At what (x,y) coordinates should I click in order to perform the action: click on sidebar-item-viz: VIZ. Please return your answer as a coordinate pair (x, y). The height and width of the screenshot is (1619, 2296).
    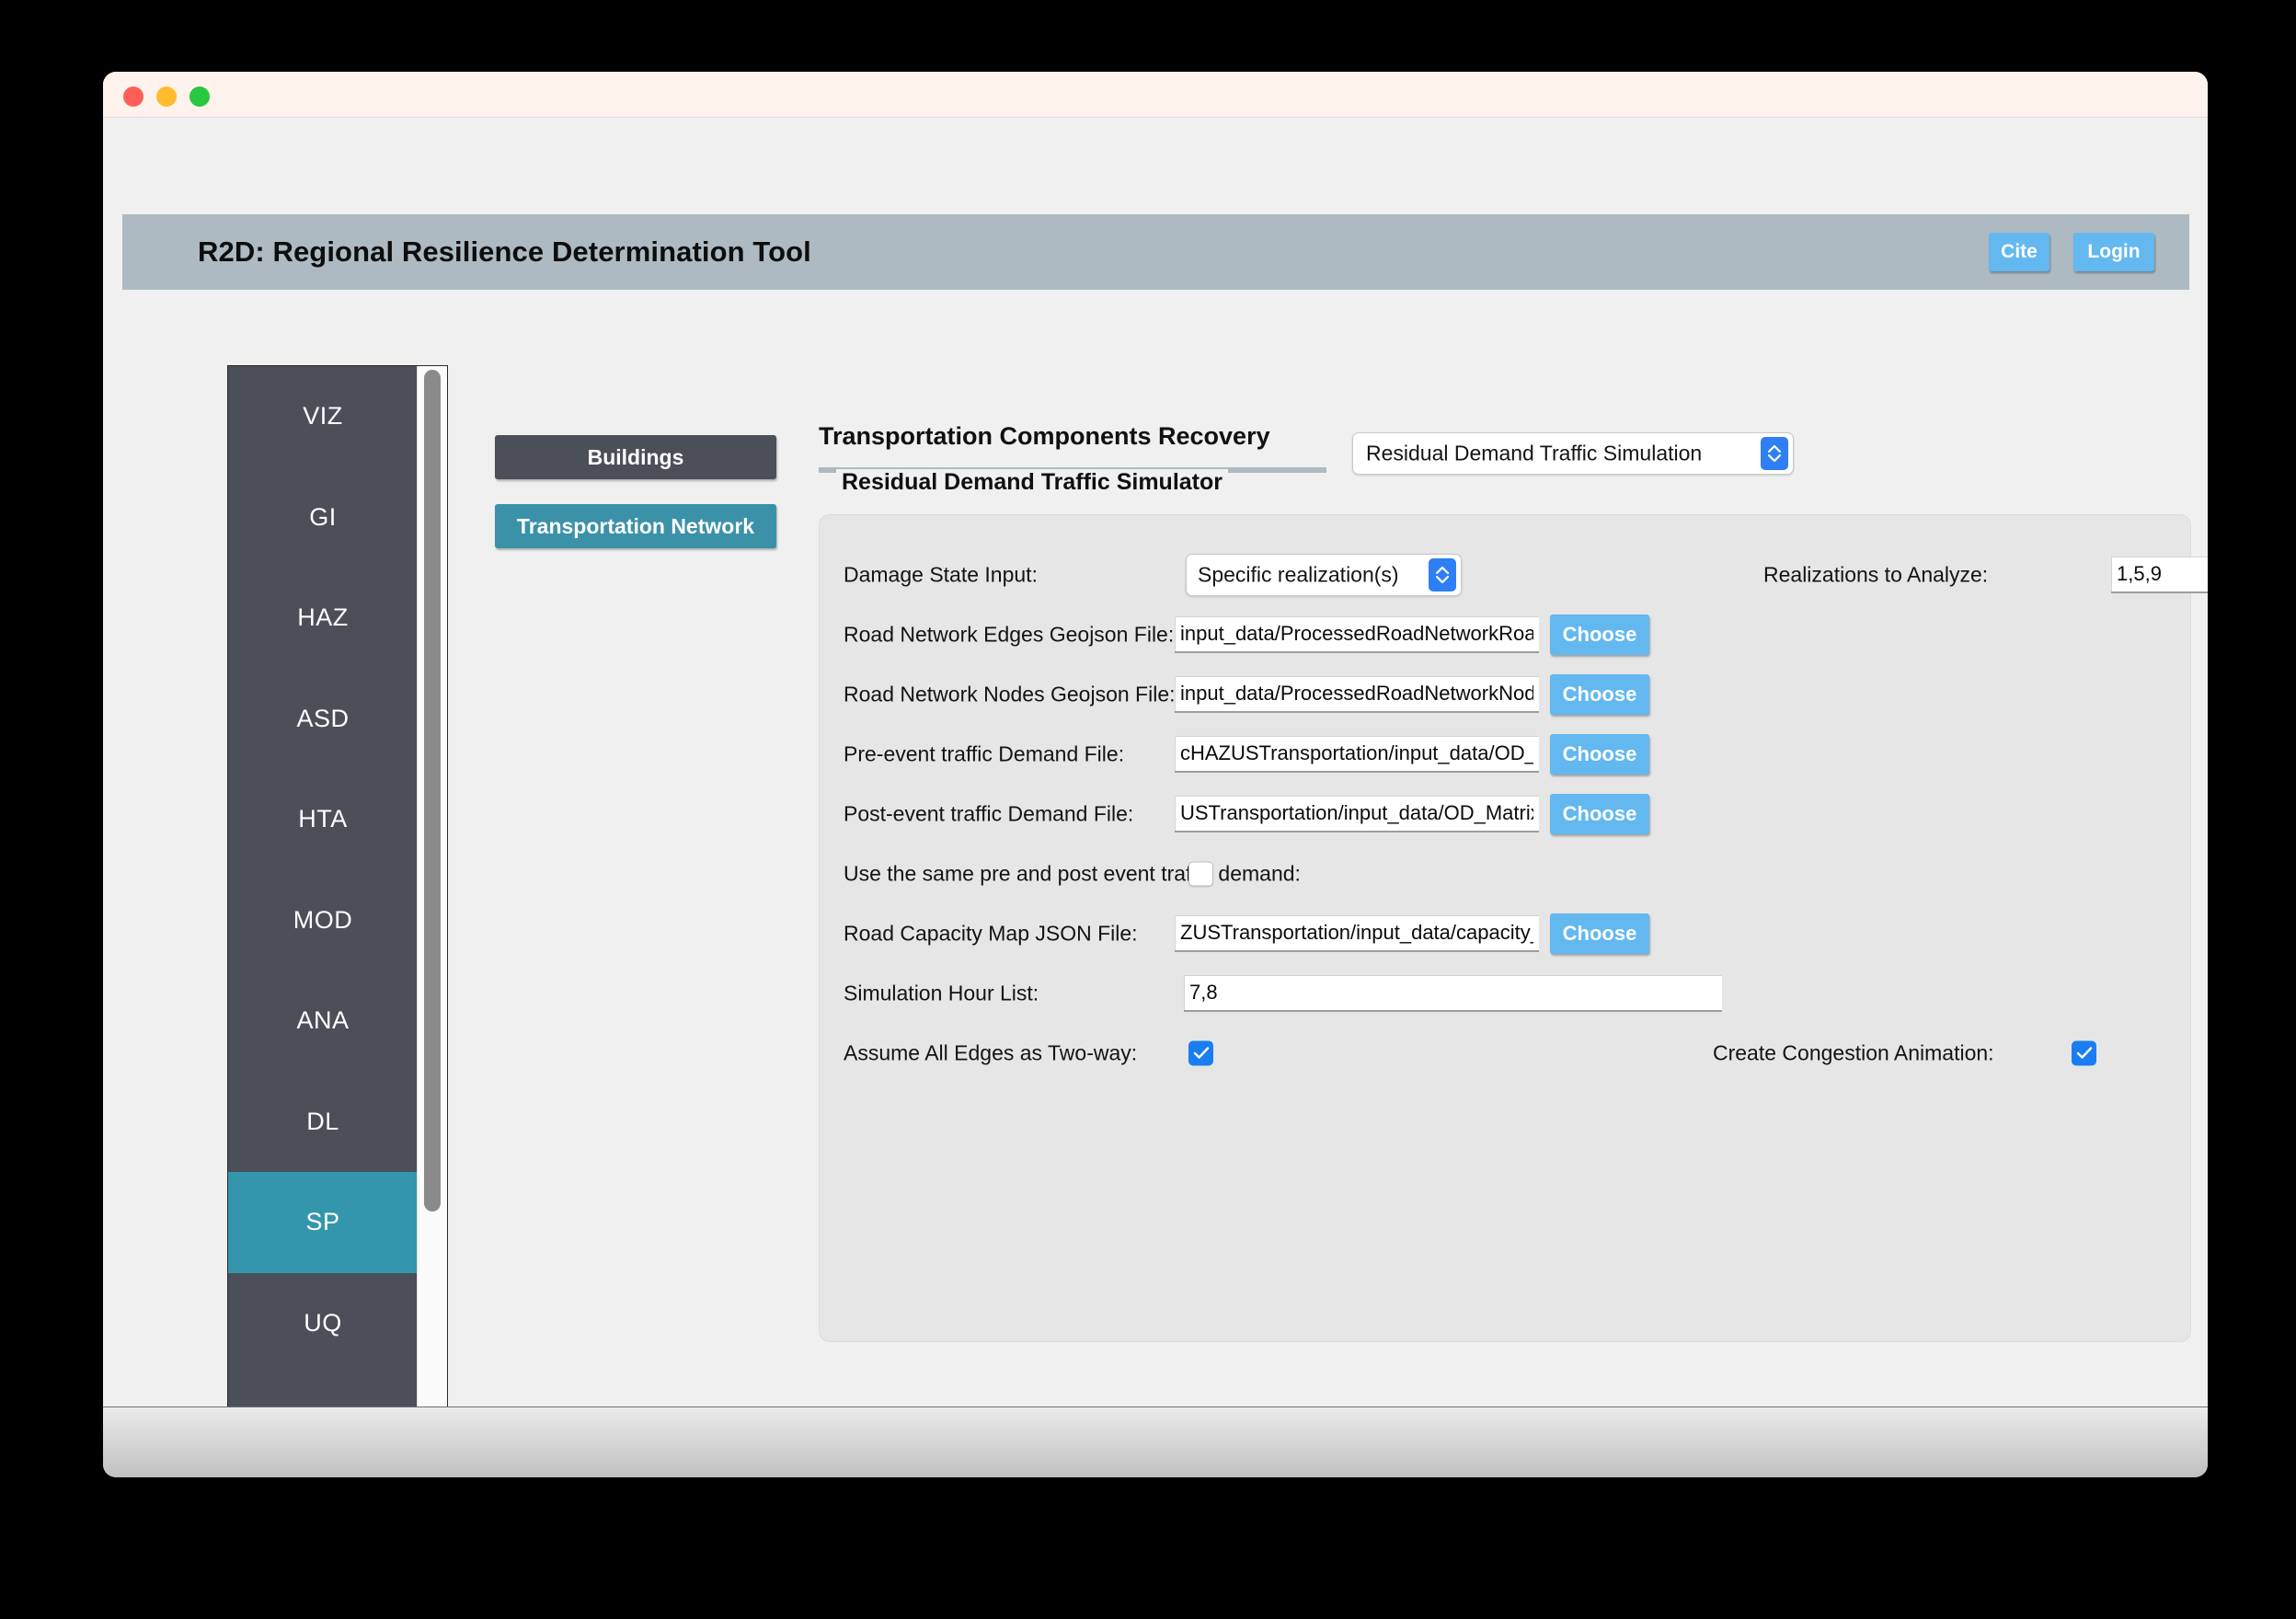
    Looking at the image, I should click on (323, 417).